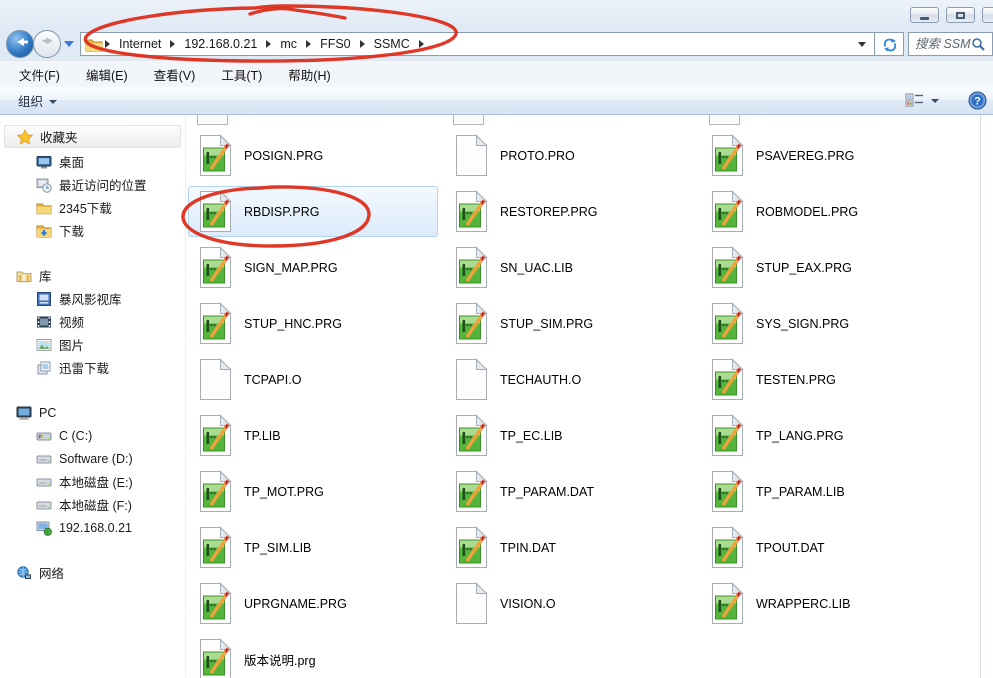  Describe the element at coordinates (569, 155) in the screenshot. I see `file-item: PROTO.PRO` at that location.